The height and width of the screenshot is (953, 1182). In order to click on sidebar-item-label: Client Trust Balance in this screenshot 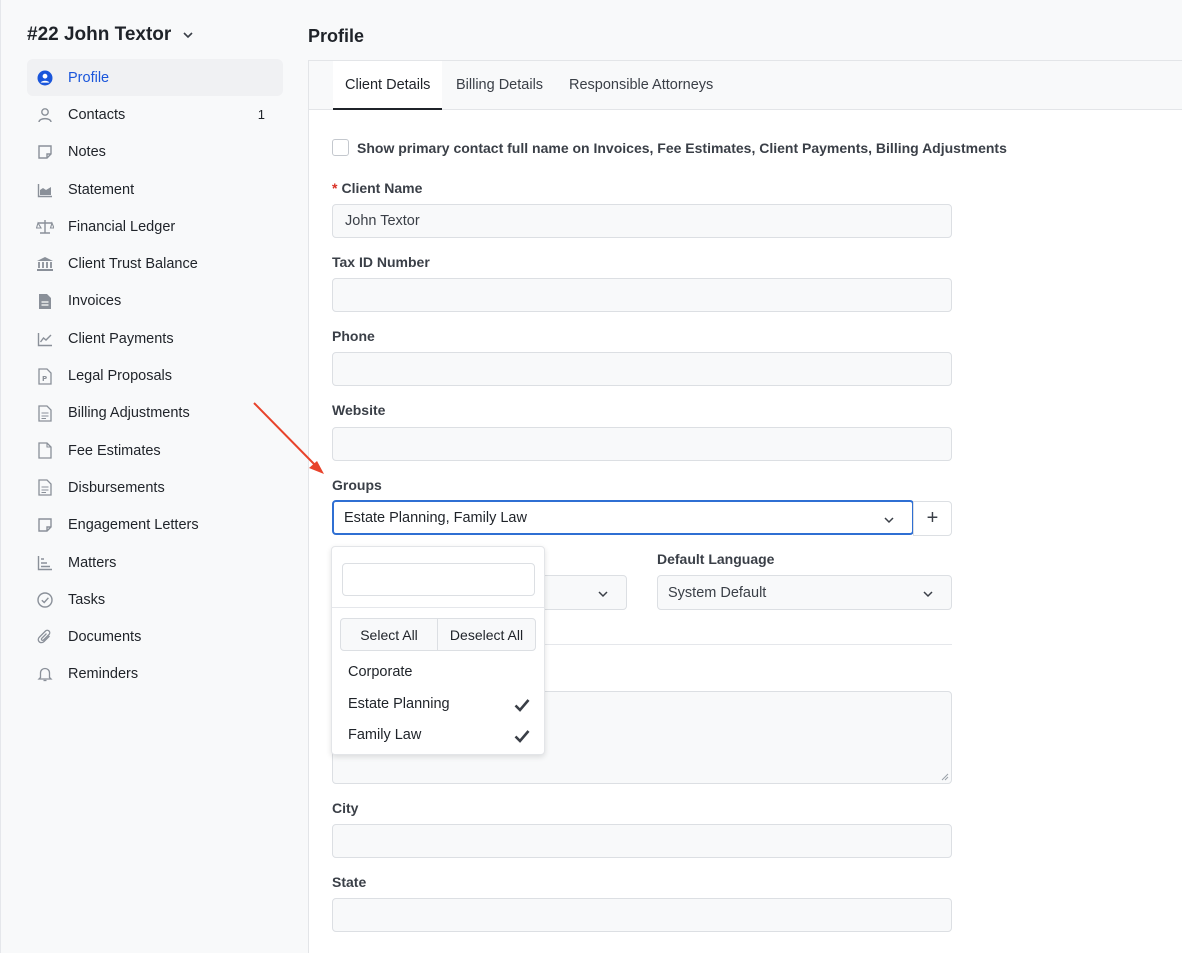, I will do `click(133, 264)`.